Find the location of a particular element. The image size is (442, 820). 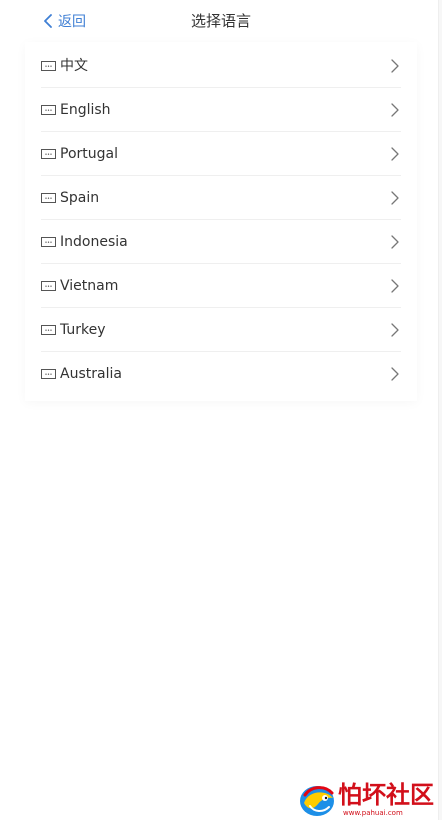

top-navigation-bar: 返回 选择语言 is located at coordinates (221, 21).